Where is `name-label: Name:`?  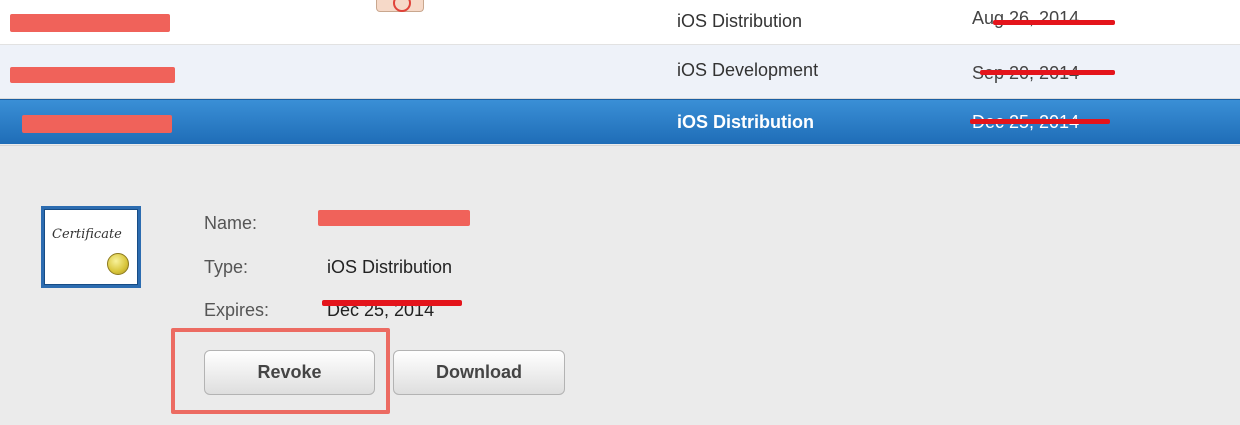 name-label: Name: is located at coordinates (231, 223).